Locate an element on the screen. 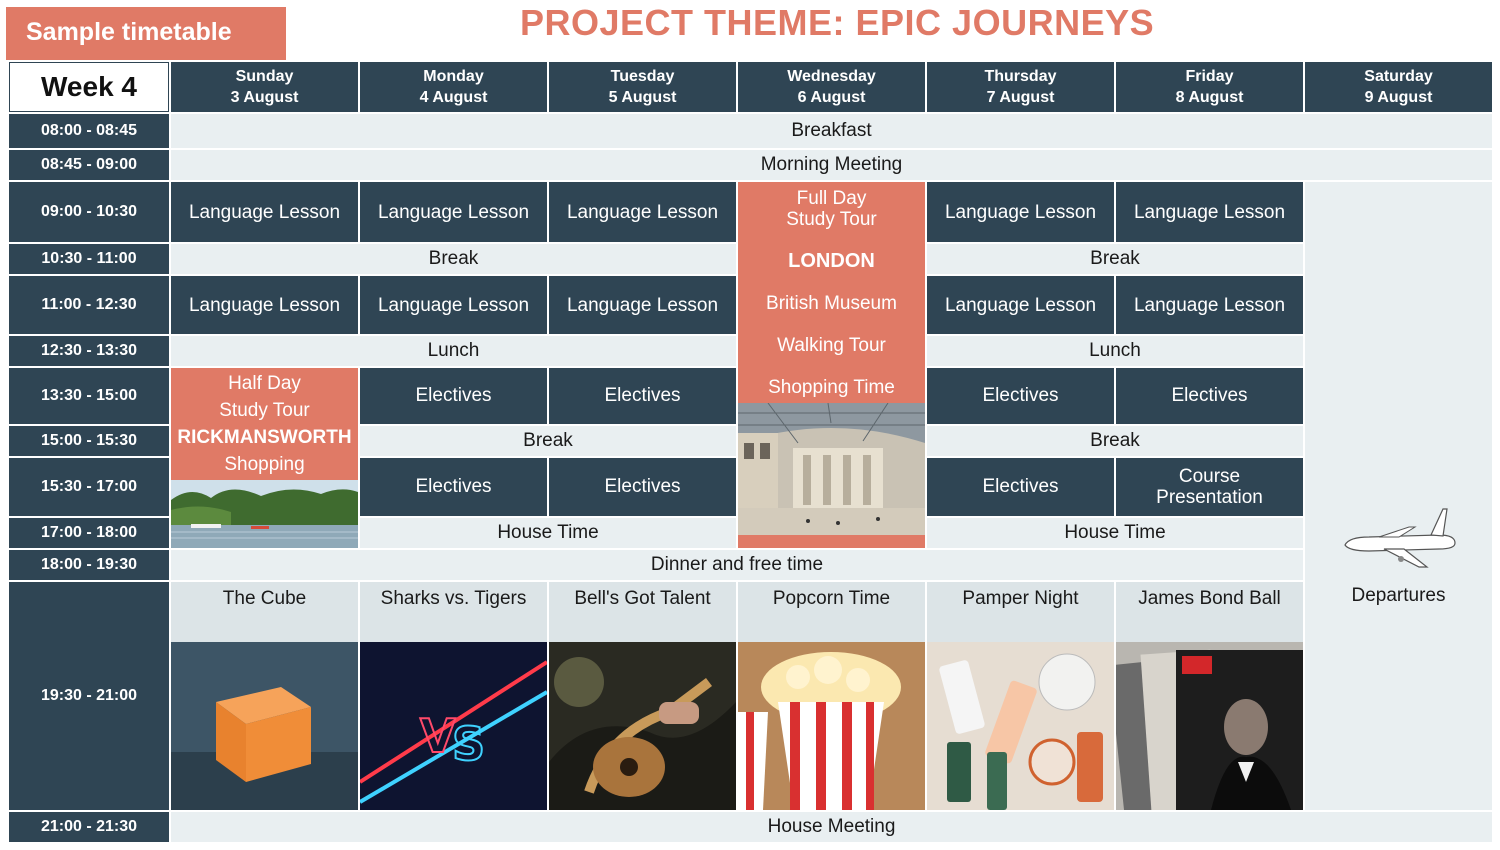 This screenshot has height=850, width=1500. versus-photo: V S is located at coordinates (453, 726).